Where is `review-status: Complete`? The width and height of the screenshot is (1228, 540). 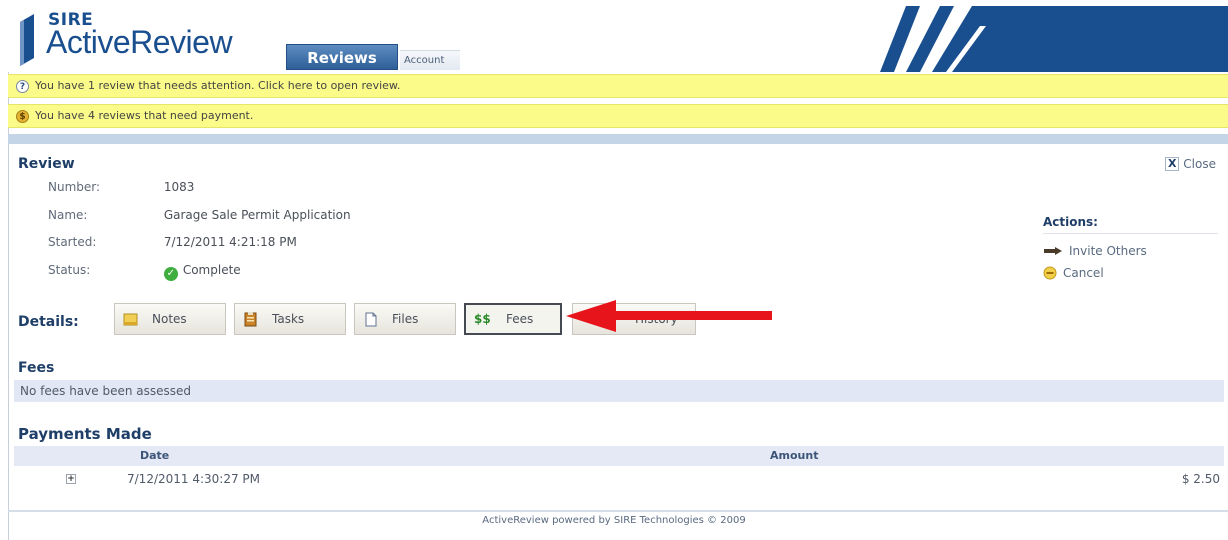 review-status: Complete is located at coordinates (211, 270).